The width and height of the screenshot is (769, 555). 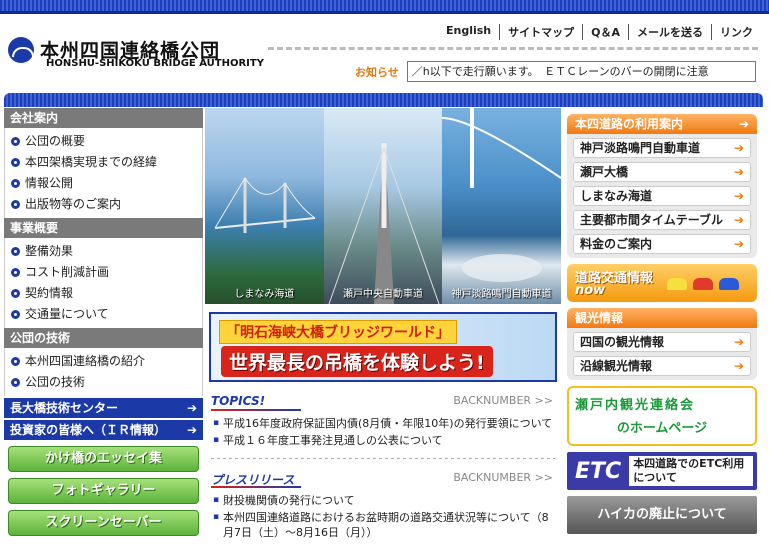 What do you see at coordinates (383, 440) in the screenshot?
I see `list-item: 平成１６年度工事発注見通しの公表について` at bounding box center [383, 440].